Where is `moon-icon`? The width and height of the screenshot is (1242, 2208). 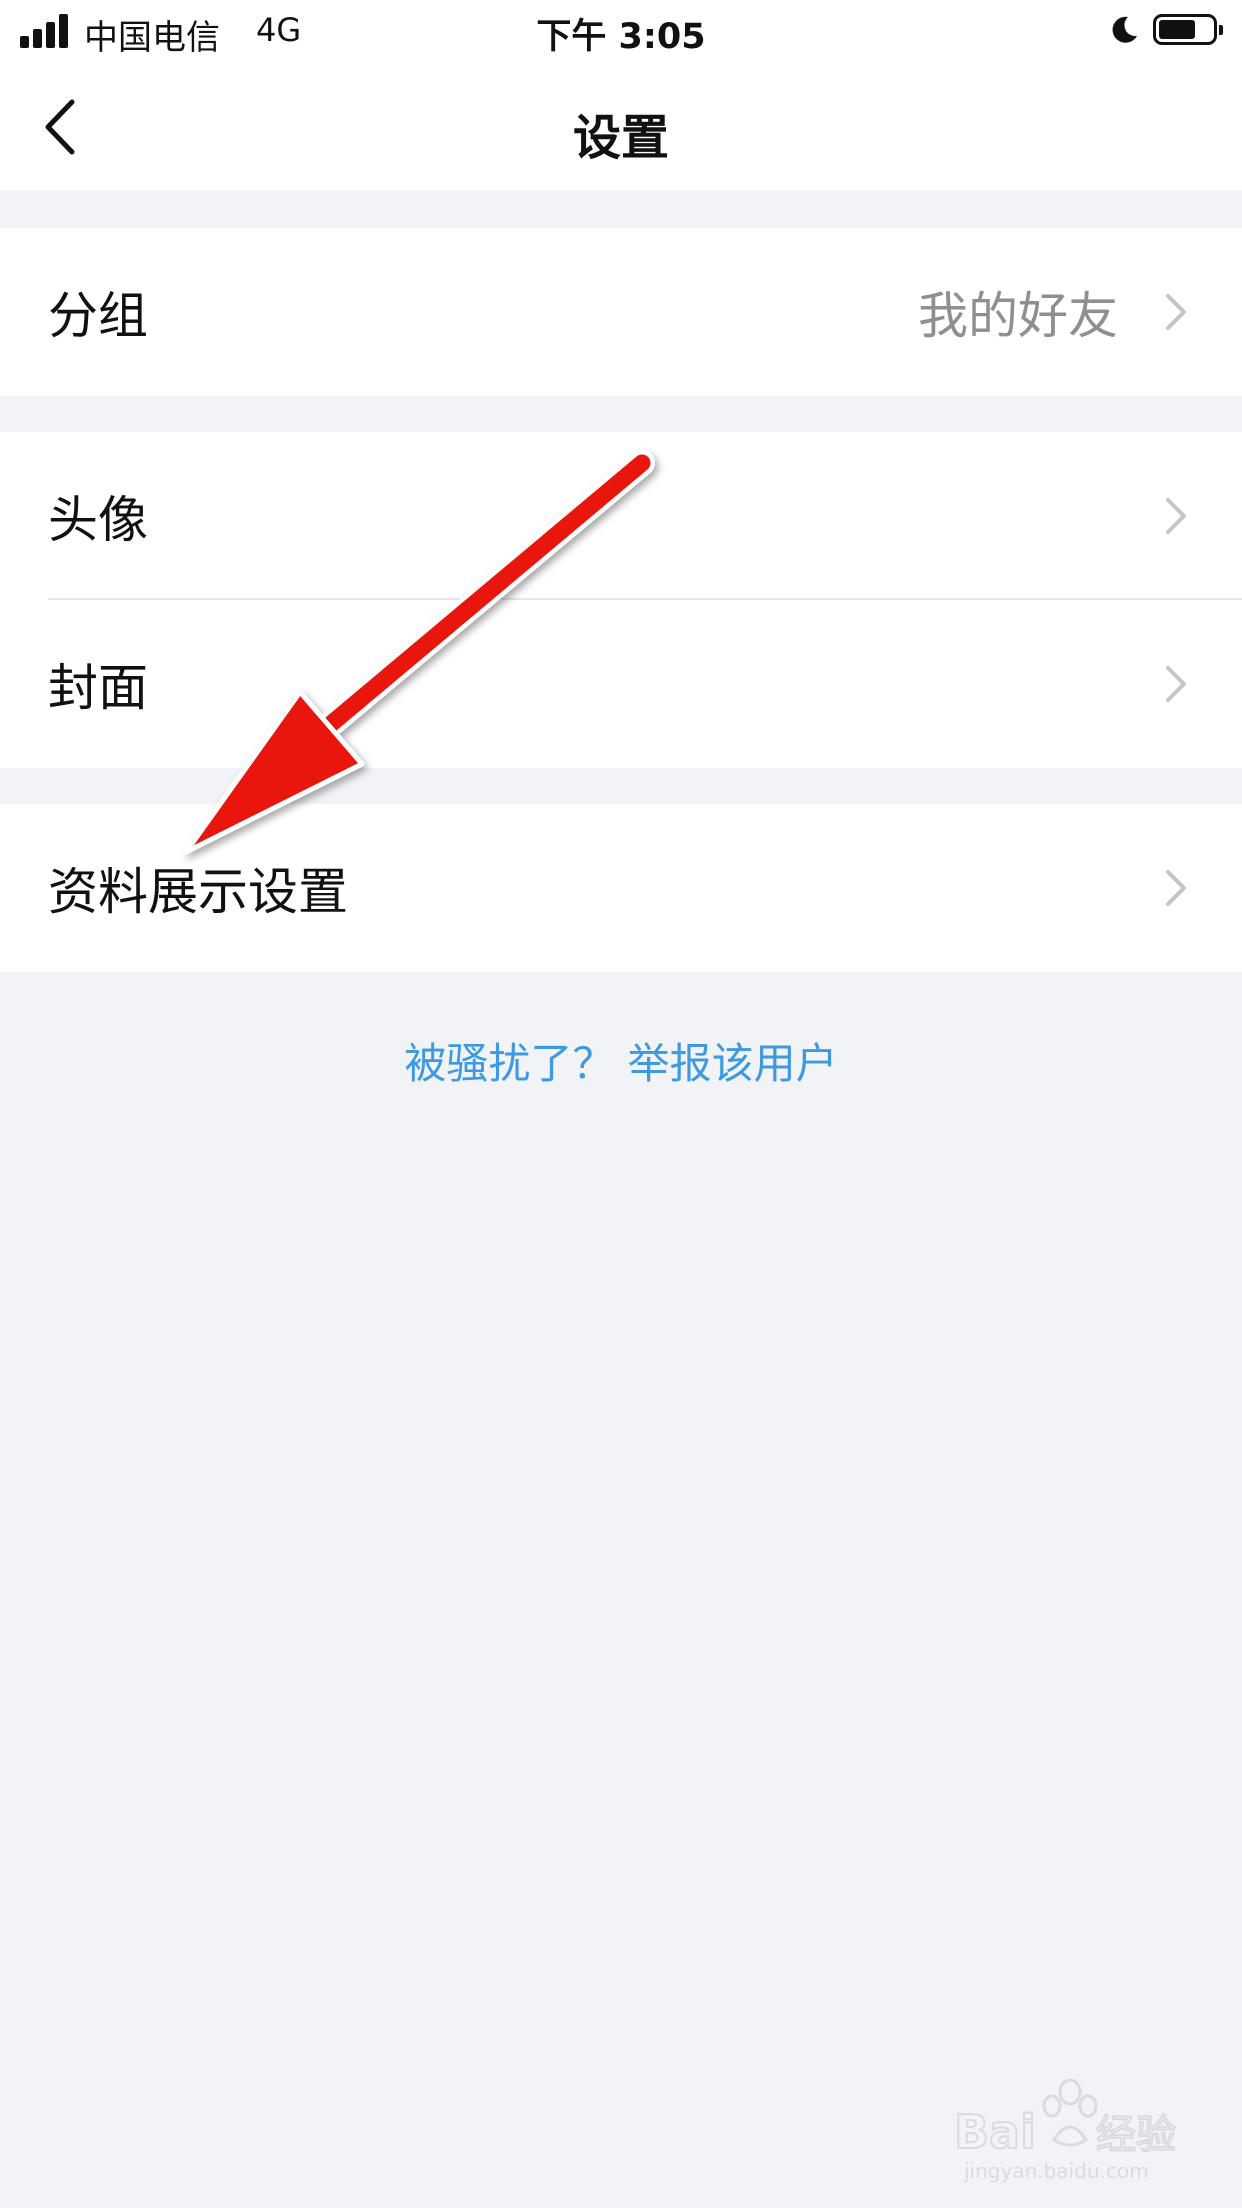
moon-icon is located at coordinates (1124, 29).